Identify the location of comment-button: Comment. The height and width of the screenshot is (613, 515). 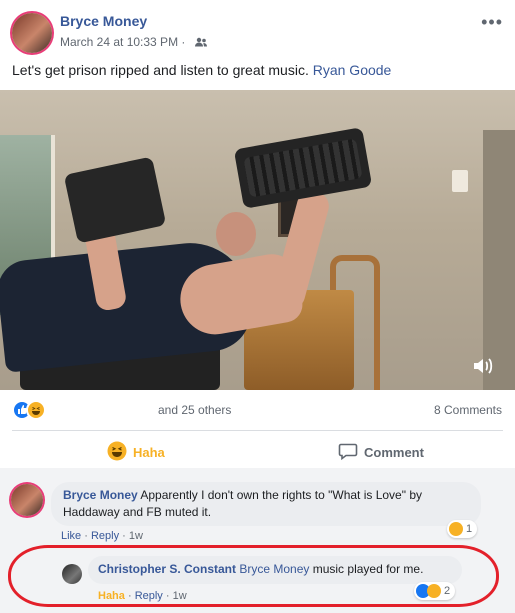
(381, 452).